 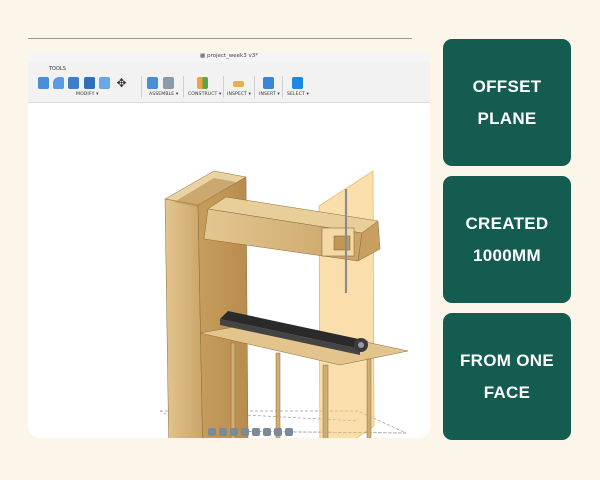 I want to click on document-title: ▦ project_week3 v3*, so click(x=229, y=56).